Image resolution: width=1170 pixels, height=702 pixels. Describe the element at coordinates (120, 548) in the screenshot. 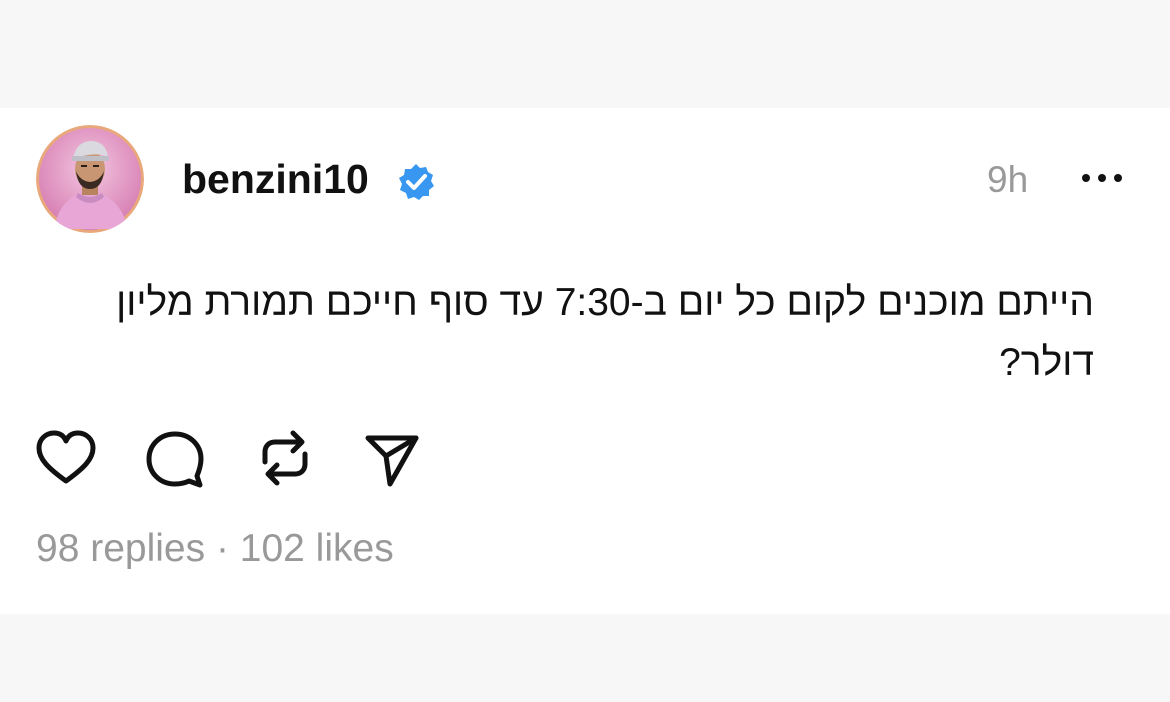

I see `replies-count: 98 replies` at that location.